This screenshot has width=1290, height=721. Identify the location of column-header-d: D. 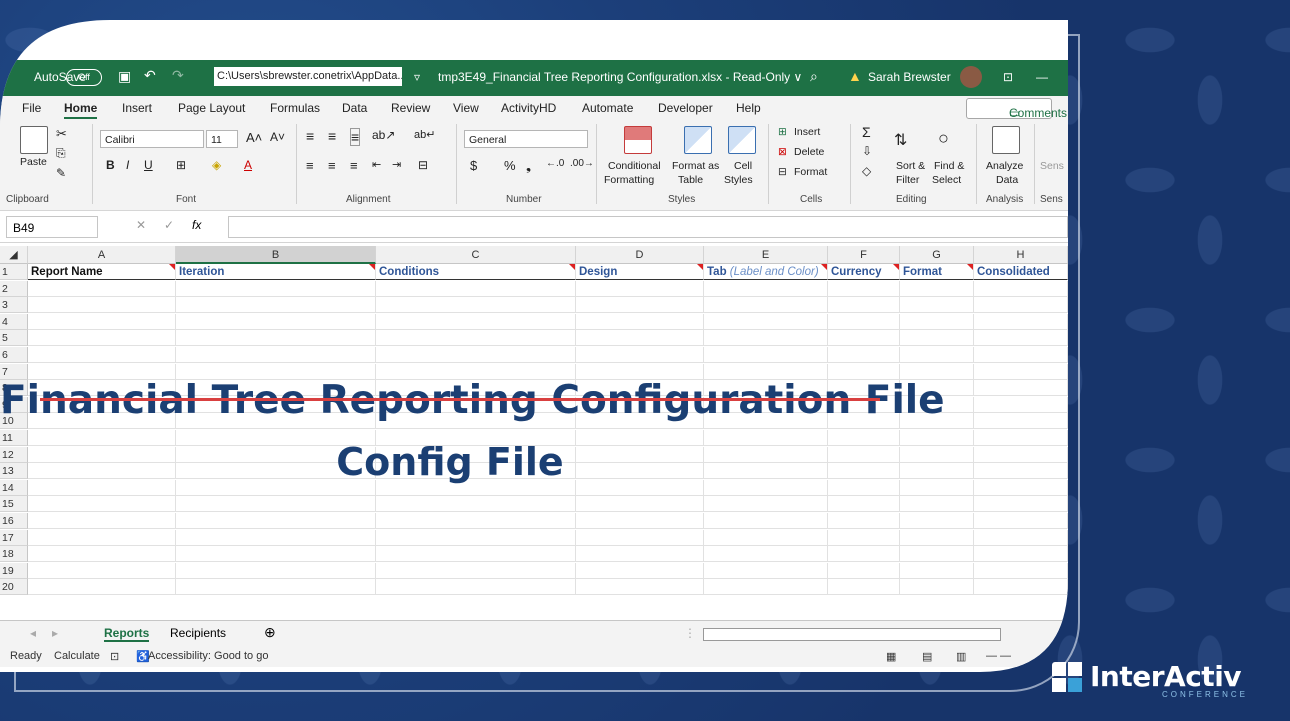
(640, 255).